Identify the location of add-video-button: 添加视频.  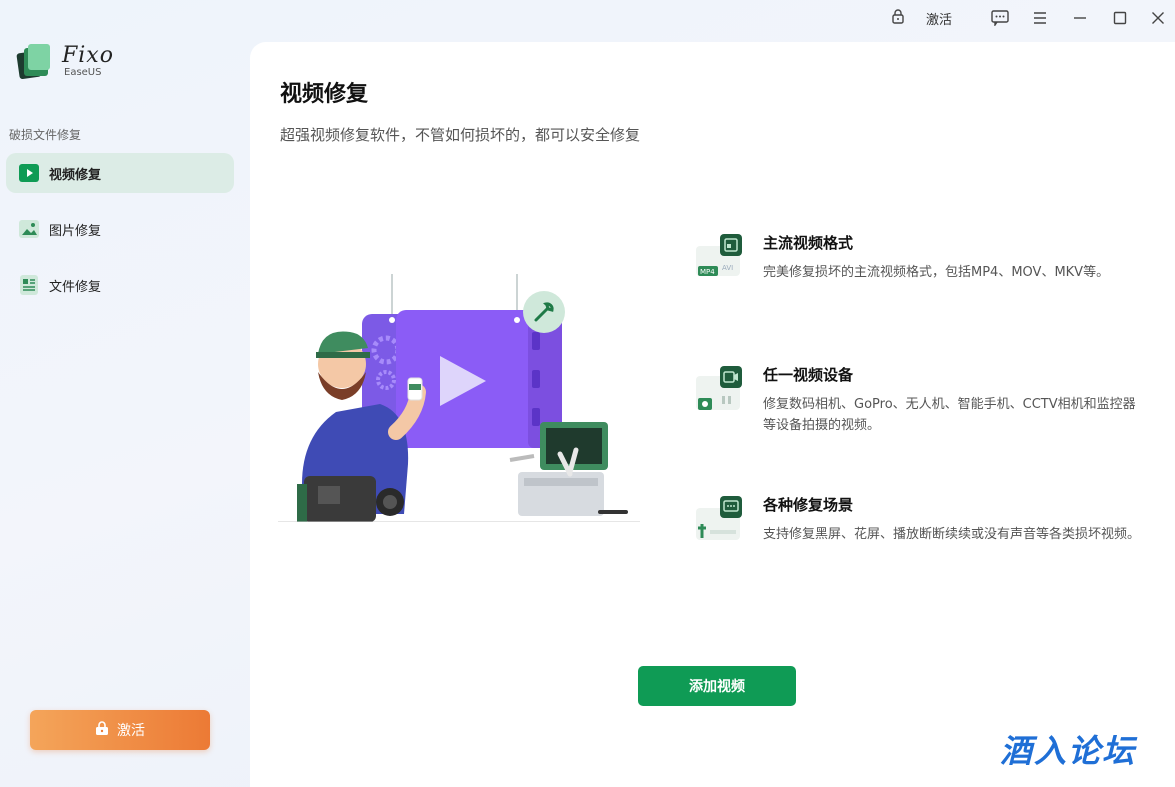
(717, 686).